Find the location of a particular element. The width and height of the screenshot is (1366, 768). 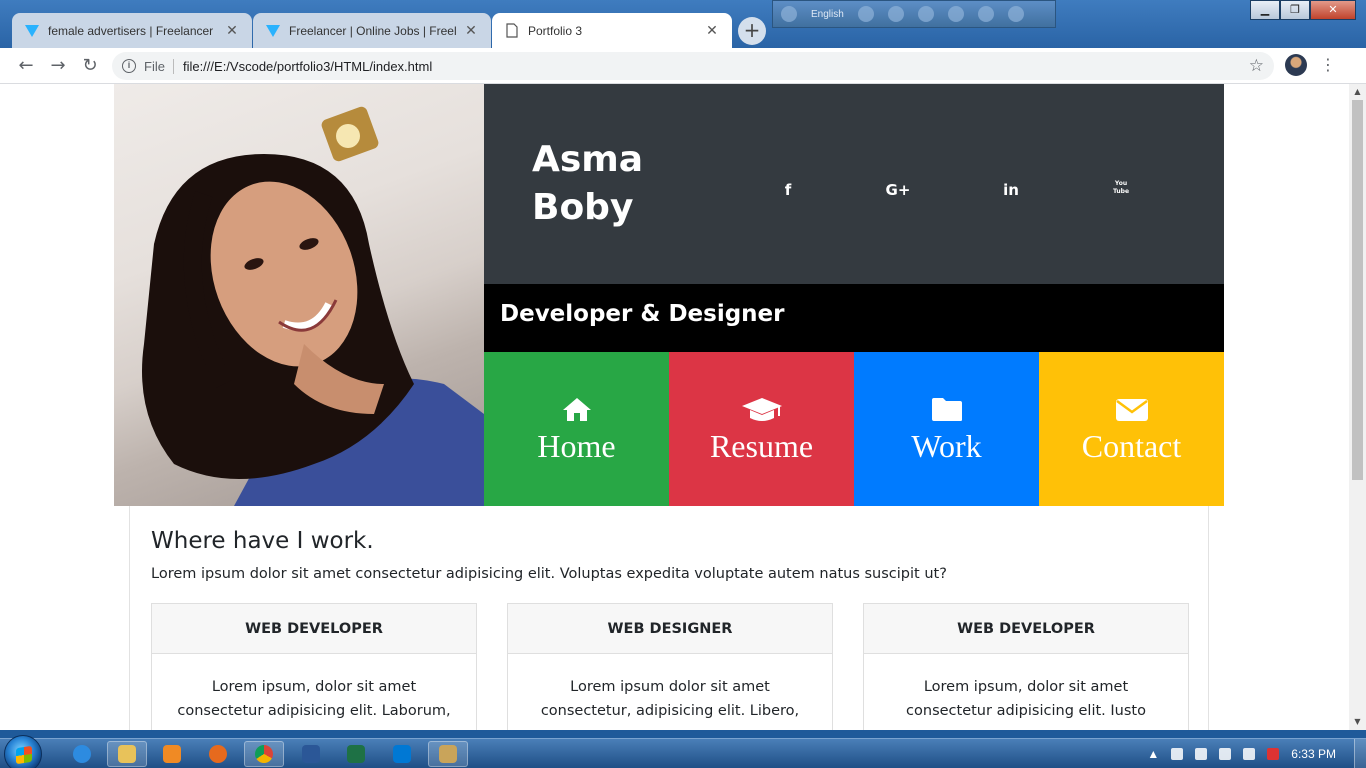

pen-icon is located at coordinates (895, 14).